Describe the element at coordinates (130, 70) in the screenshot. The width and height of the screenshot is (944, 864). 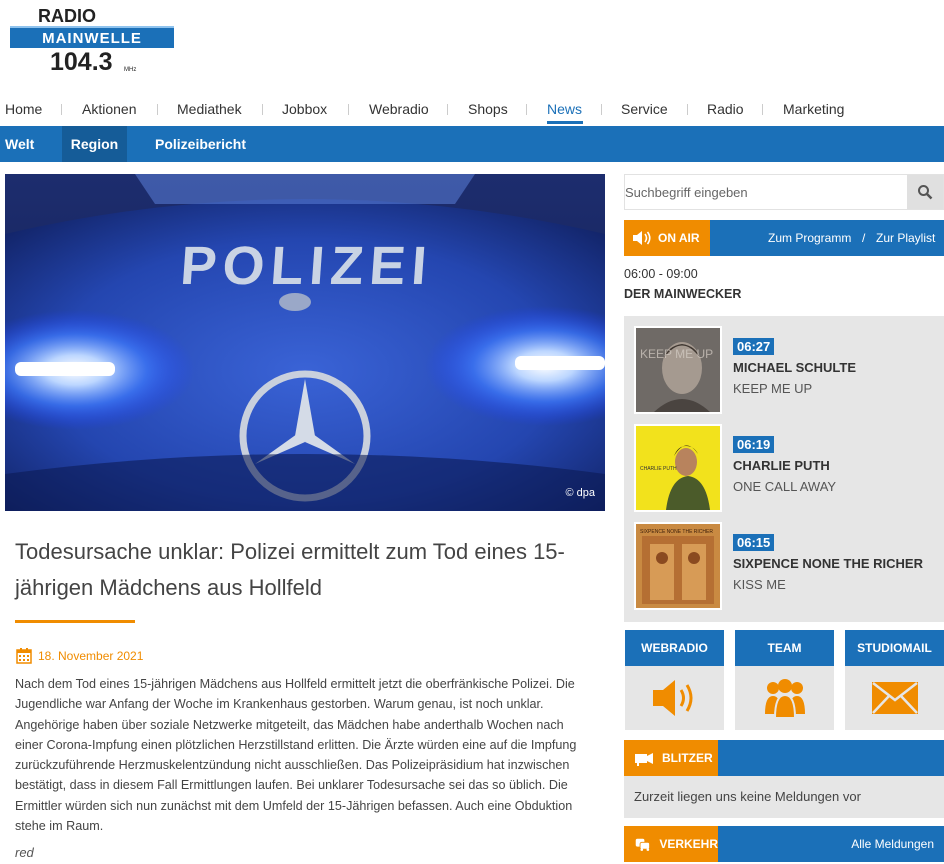
I see `logo-unit: MHz` at that location.